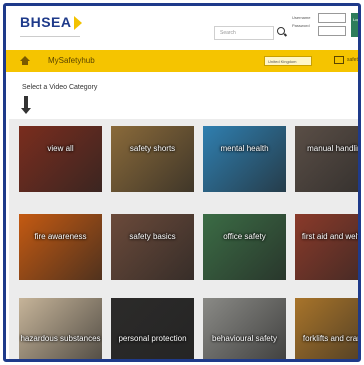 This screenshot has height=365, width=364. I want to click on login-labels: Username Password, so click(301, 22).